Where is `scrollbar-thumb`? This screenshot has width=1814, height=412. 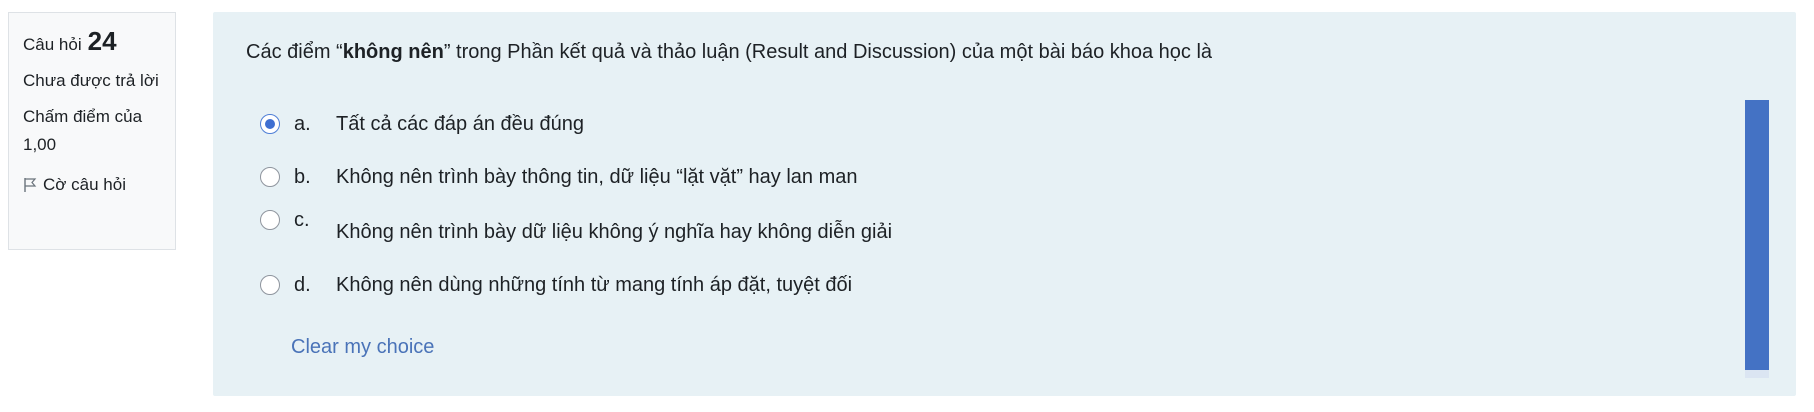 scrollbar-thumb is located at coordinates (1757, 235).